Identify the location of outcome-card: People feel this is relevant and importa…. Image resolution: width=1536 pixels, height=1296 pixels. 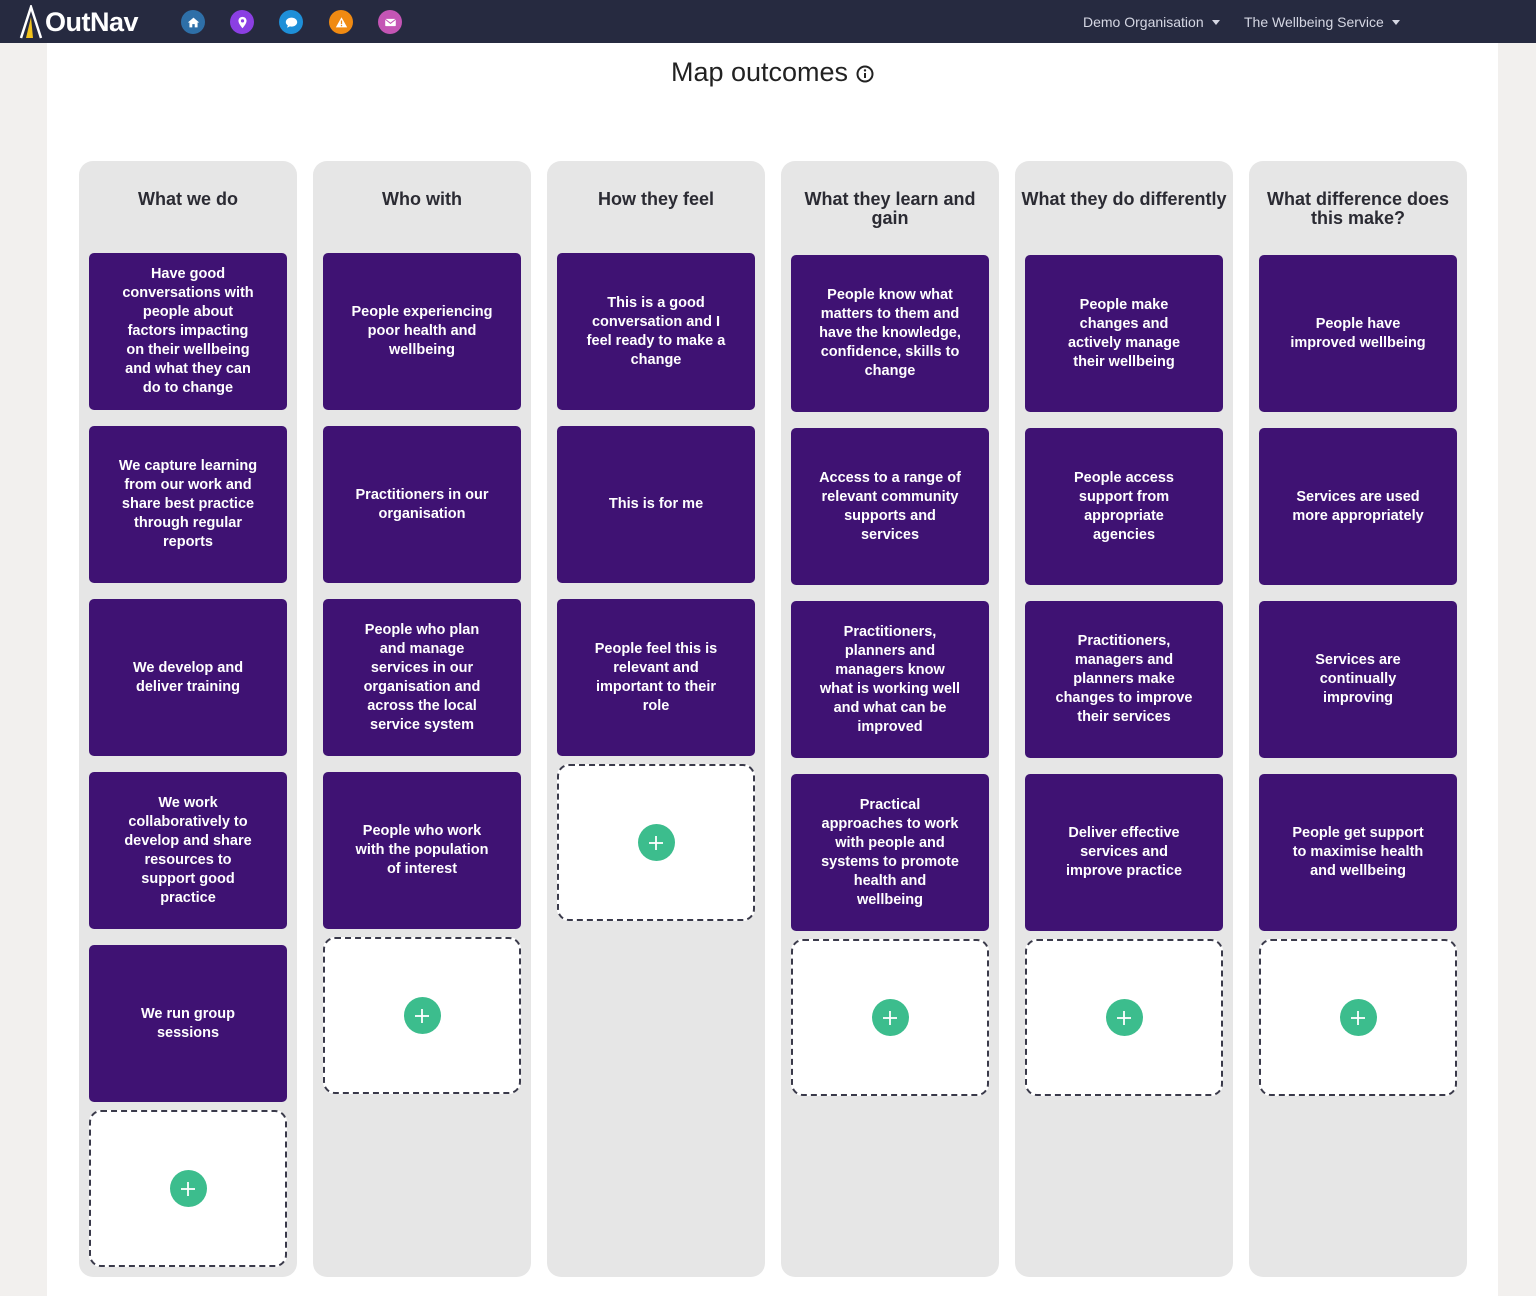
(656, 677).